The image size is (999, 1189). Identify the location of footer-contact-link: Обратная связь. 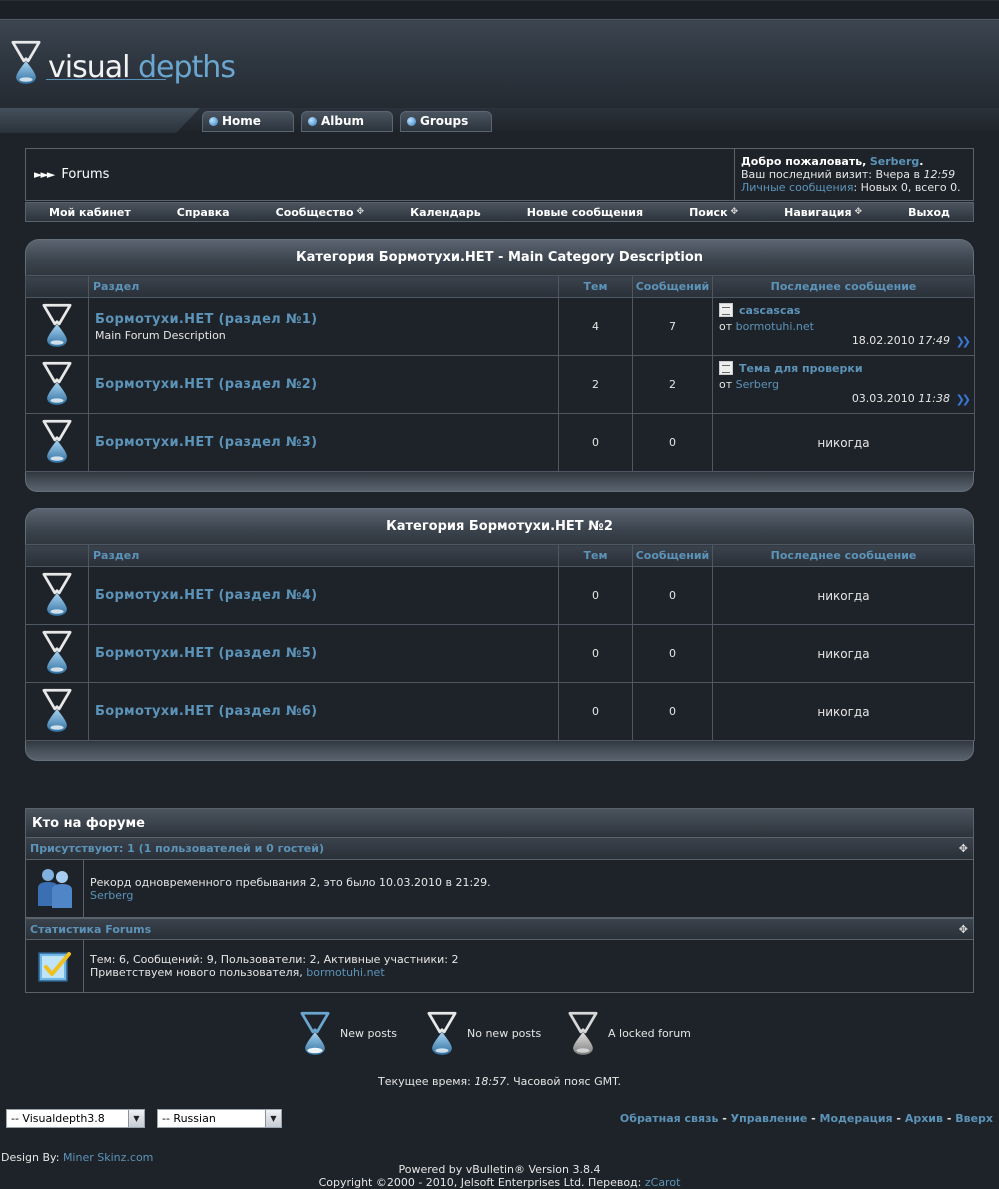
(669, 1118).